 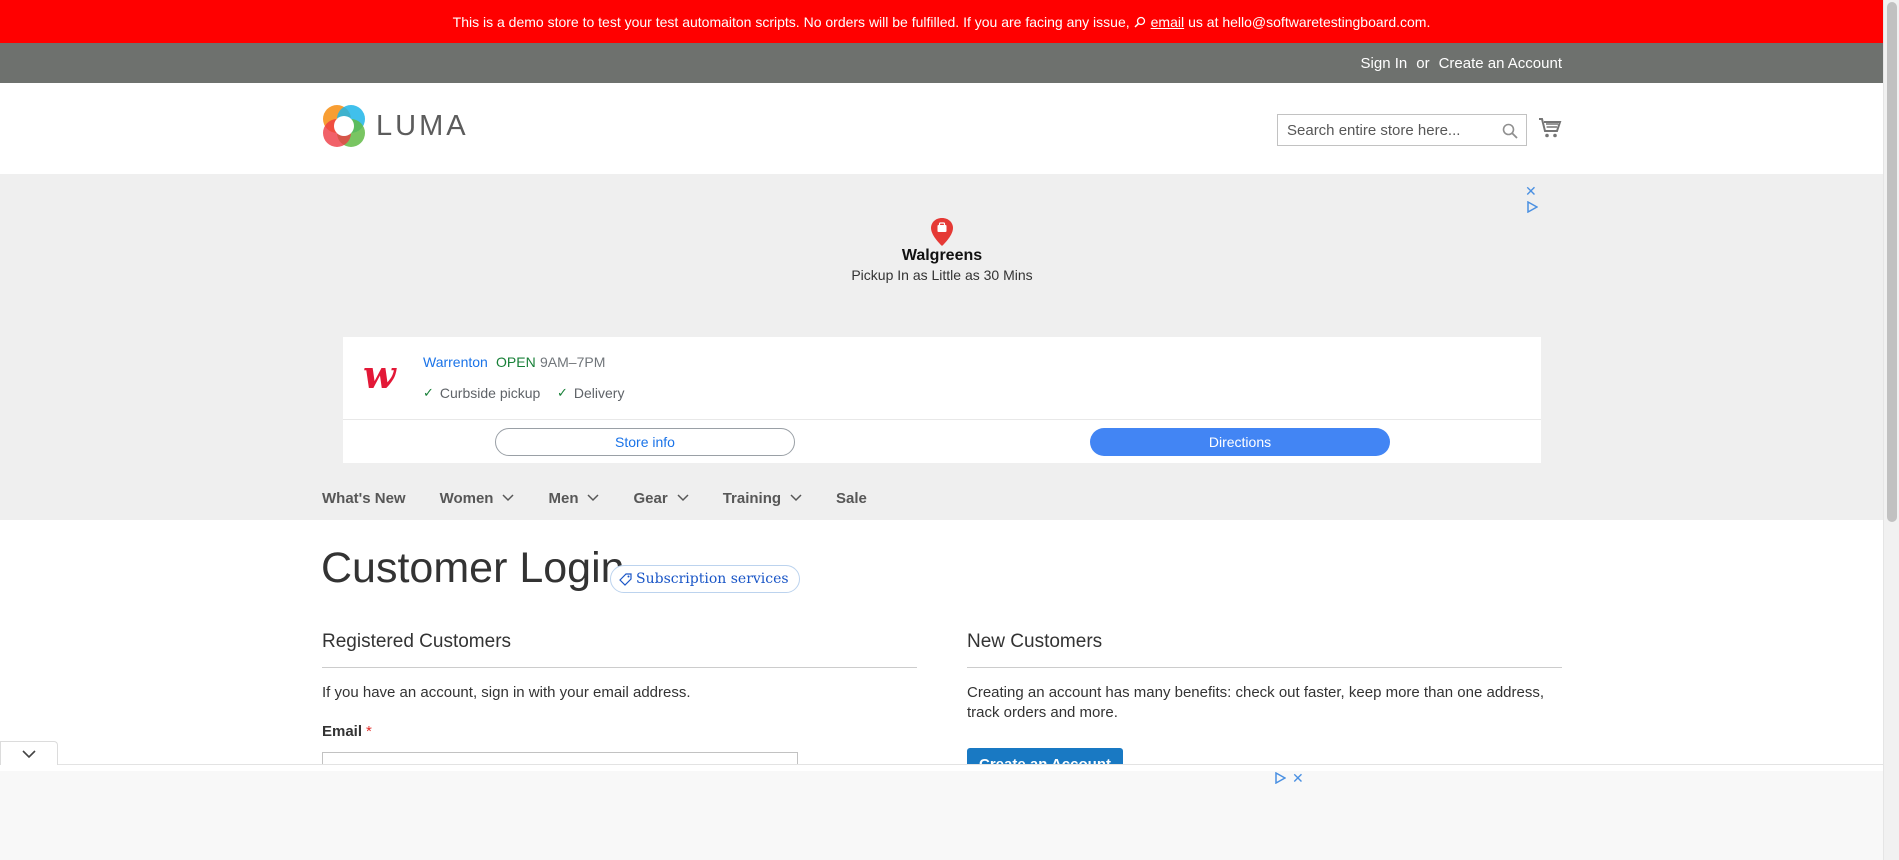 I want to click on feature-label: Delivery, so click(x=599, y=393).